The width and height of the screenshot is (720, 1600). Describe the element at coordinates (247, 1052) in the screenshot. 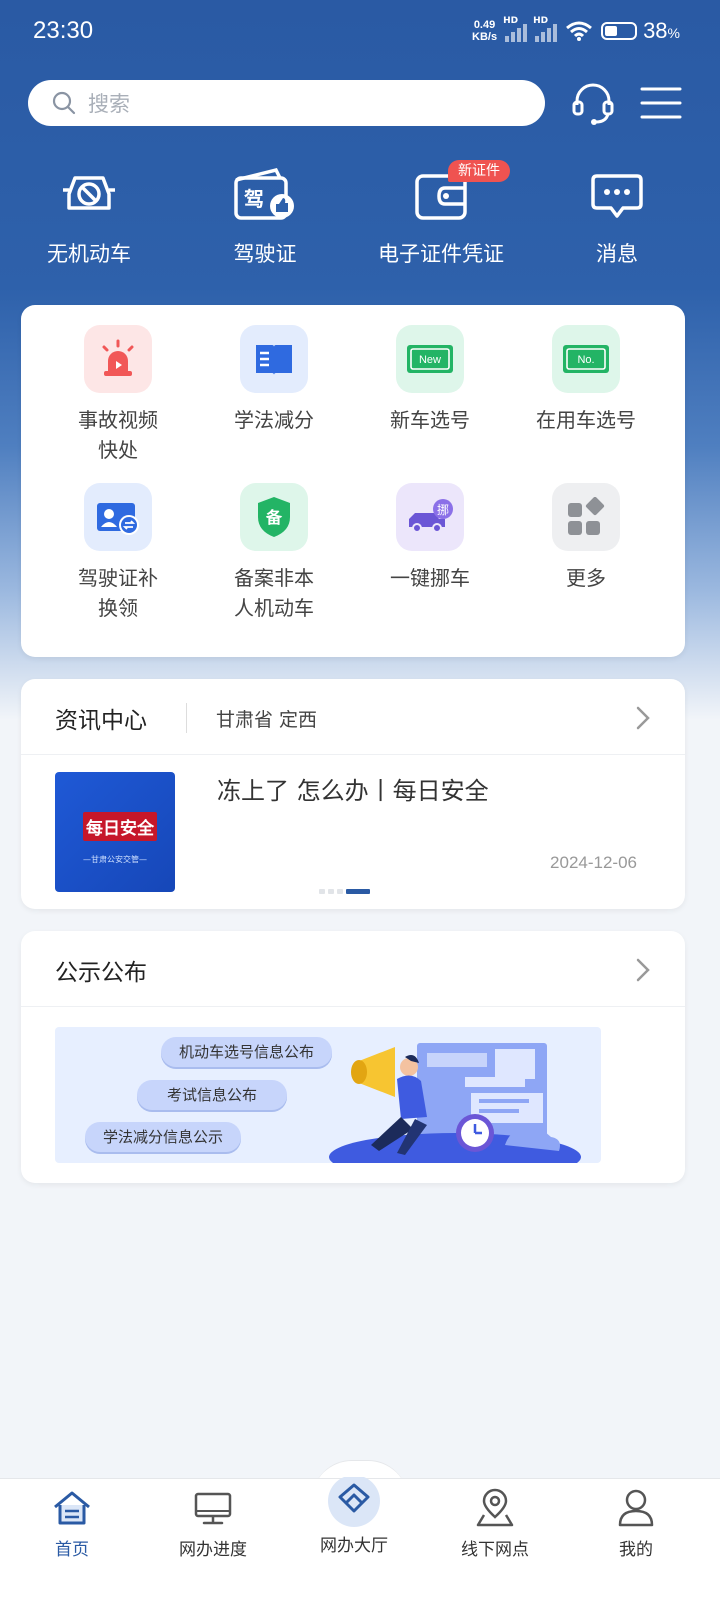

I see `notice-pill: 机动车选号信息公布` at that location.